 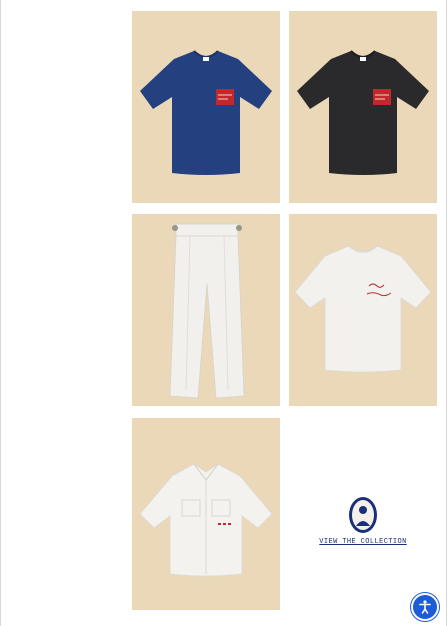 What do you see at coordinates (206, 520) in the screenshot?
I see `white-shirt-image` at bounding box center [206, 520].